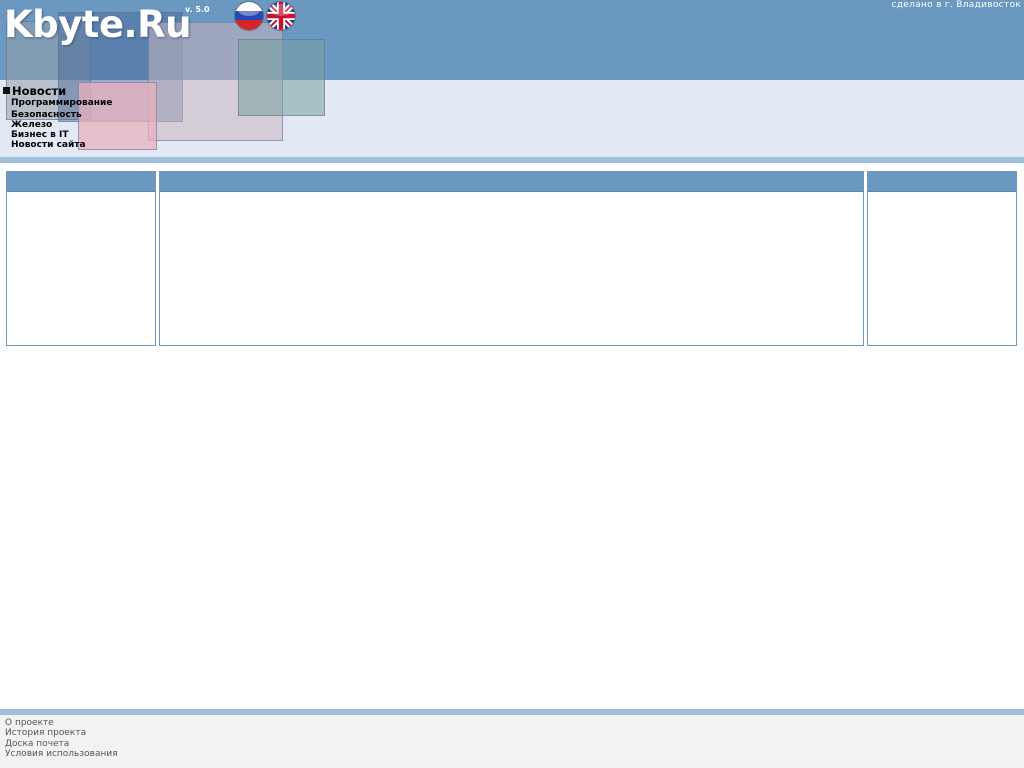 This screenshot has height=768, width=1024. Describe the element at coordinates (512, 160) in the screenshot. I see `header-divider` at that location.